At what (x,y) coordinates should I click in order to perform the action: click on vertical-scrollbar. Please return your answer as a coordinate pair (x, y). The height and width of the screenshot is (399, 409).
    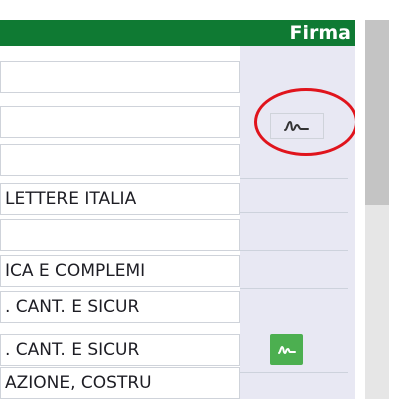
    Looking at the image, I should click on (377, 209).